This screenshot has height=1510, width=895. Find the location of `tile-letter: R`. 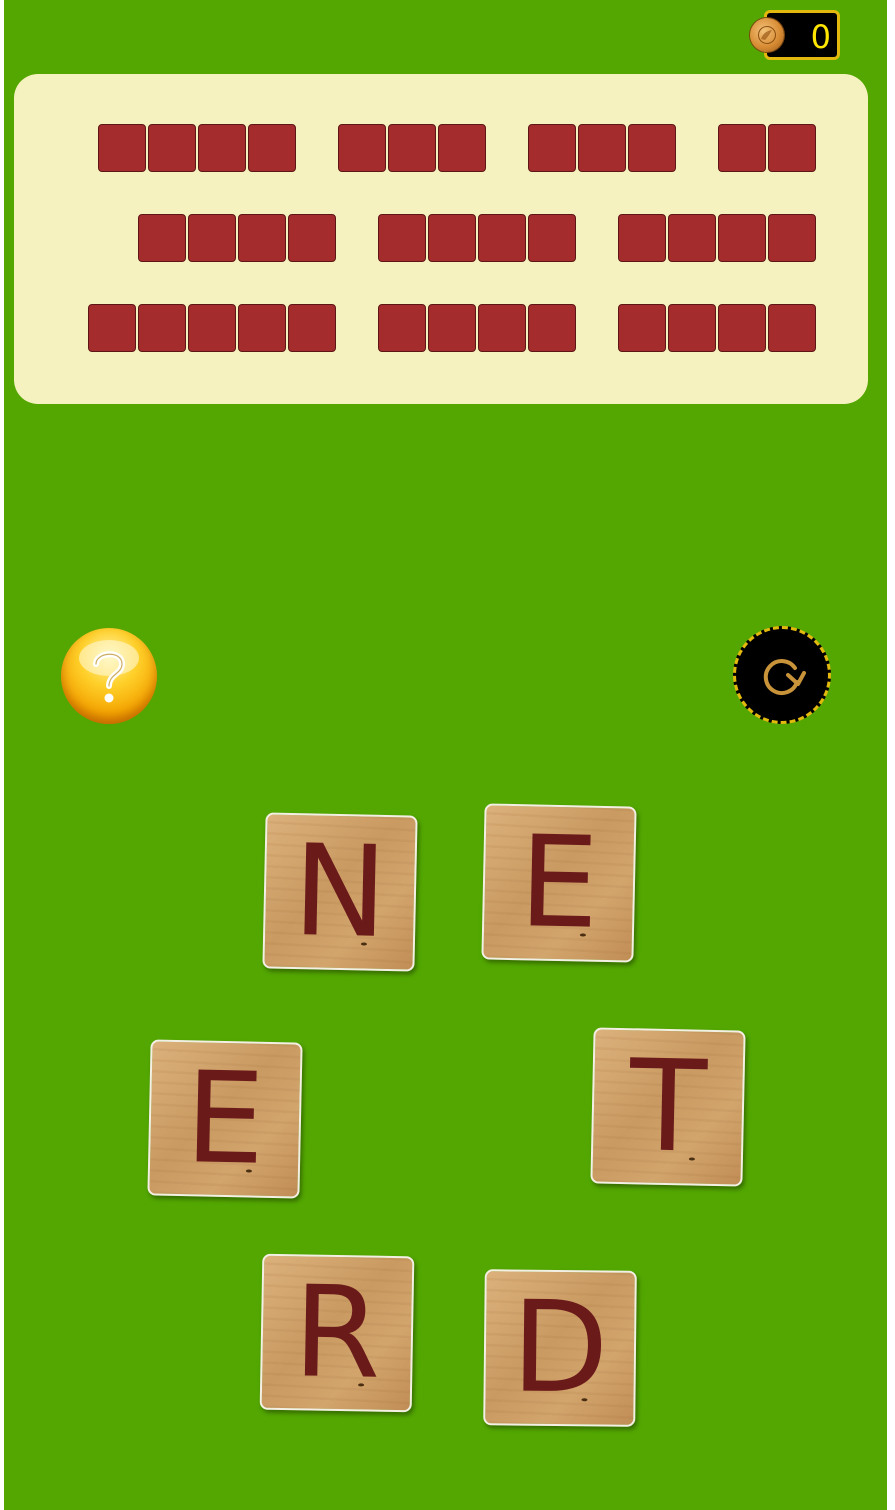

tile-letter: R is located at coordinates (337, 1332).